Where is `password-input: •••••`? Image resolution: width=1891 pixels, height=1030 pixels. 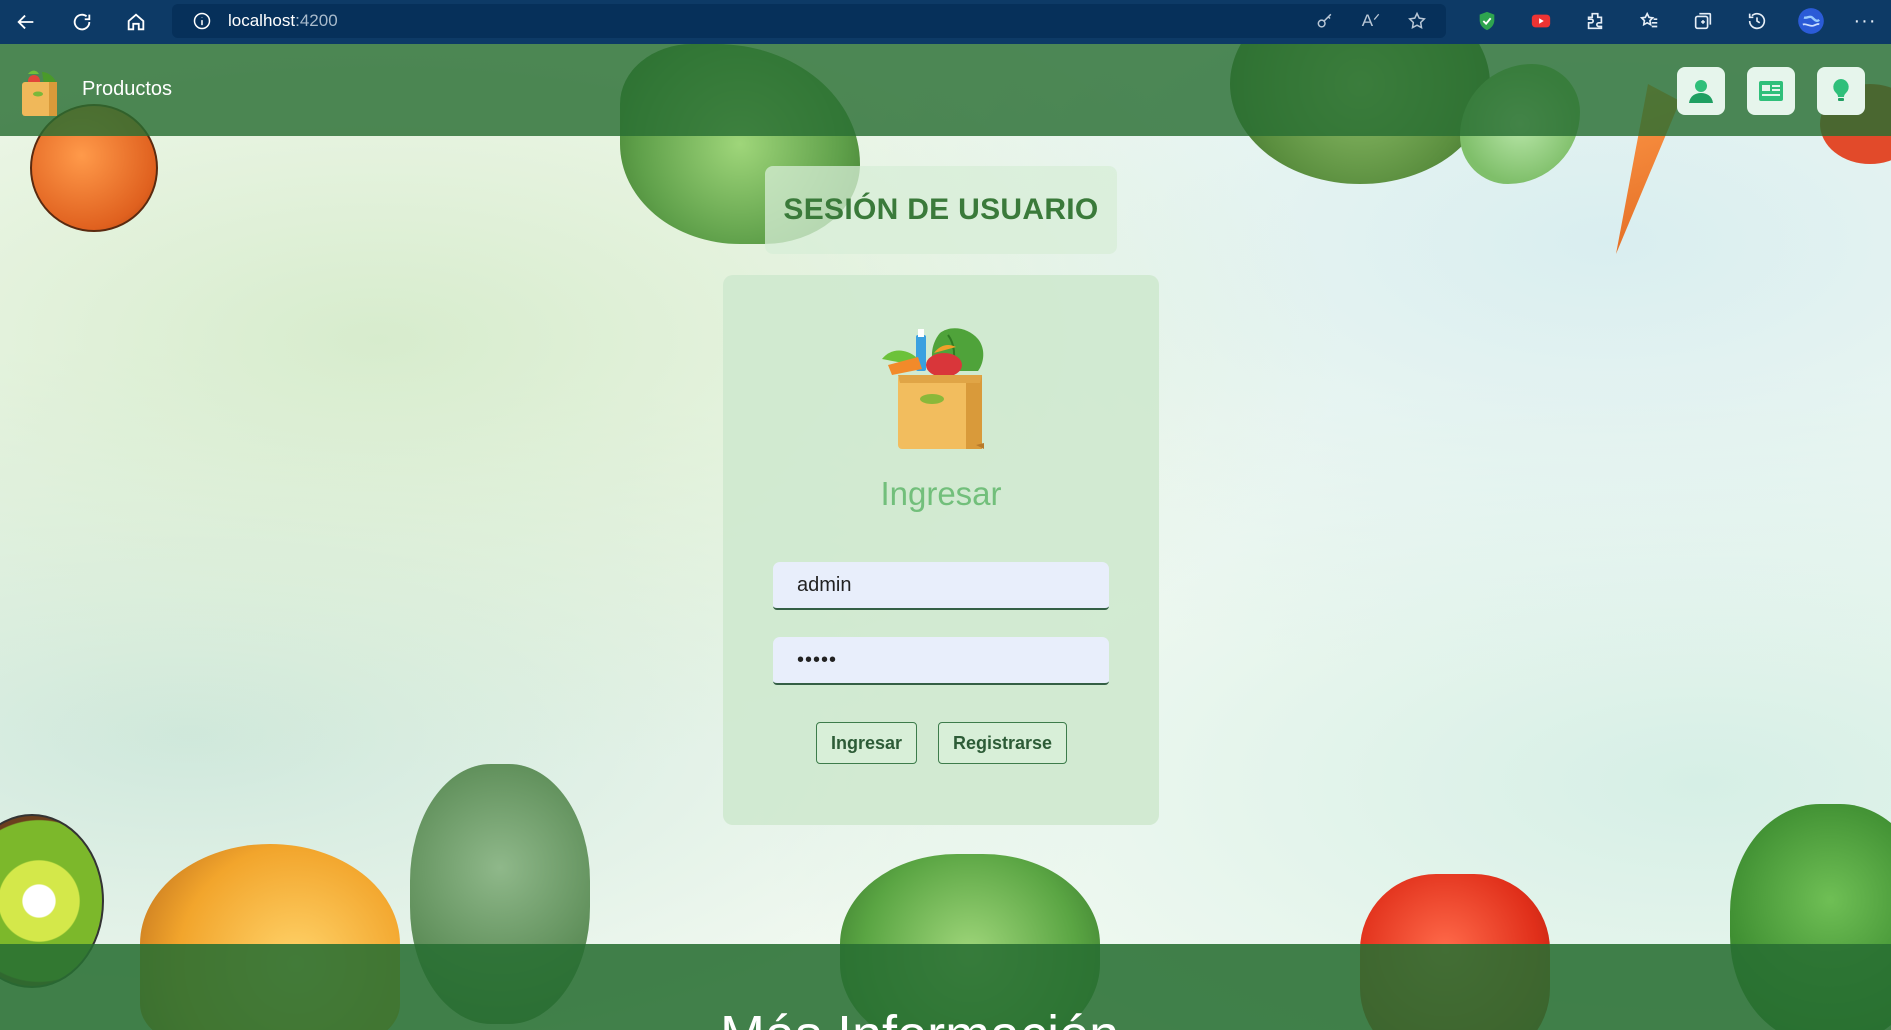 password-input: ••••• is located at coordinates (941, 661).